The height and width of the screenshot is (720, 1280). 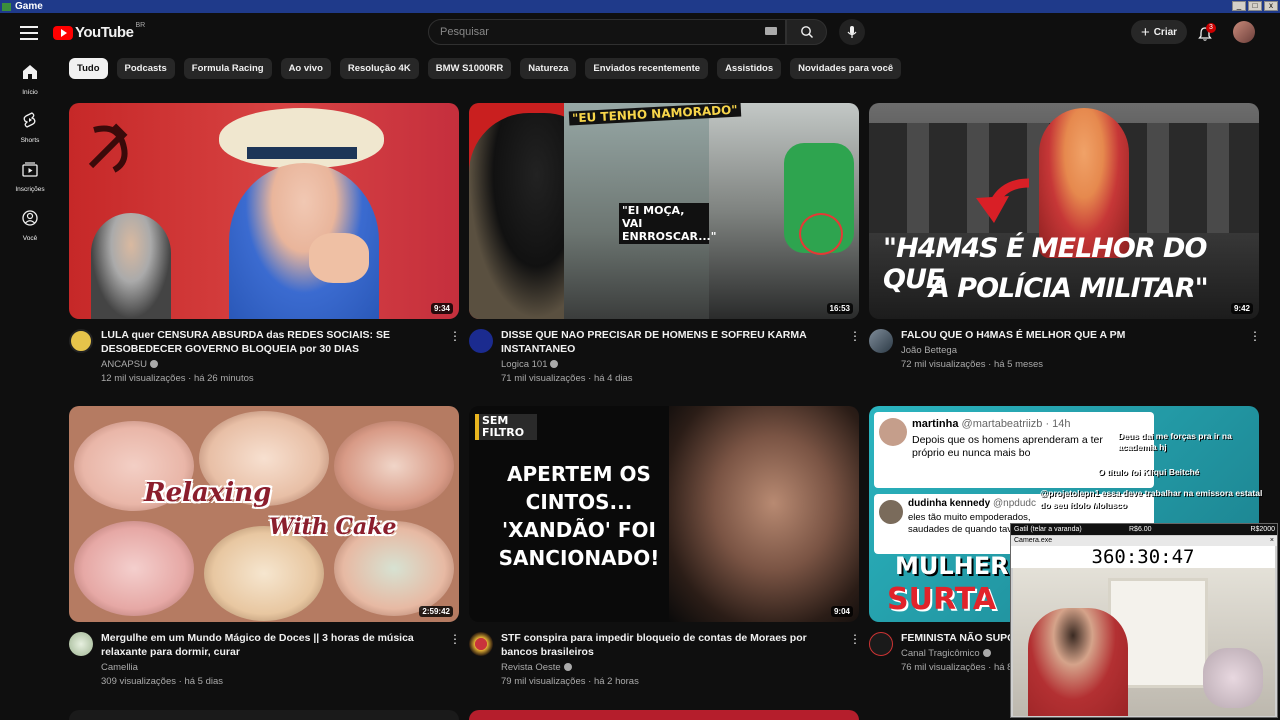 What do you see at coordinates (957, 667) in the screenshot?
I see `video-stats: 76 mil visualizações · há 8` at bounding box center [957, 667].